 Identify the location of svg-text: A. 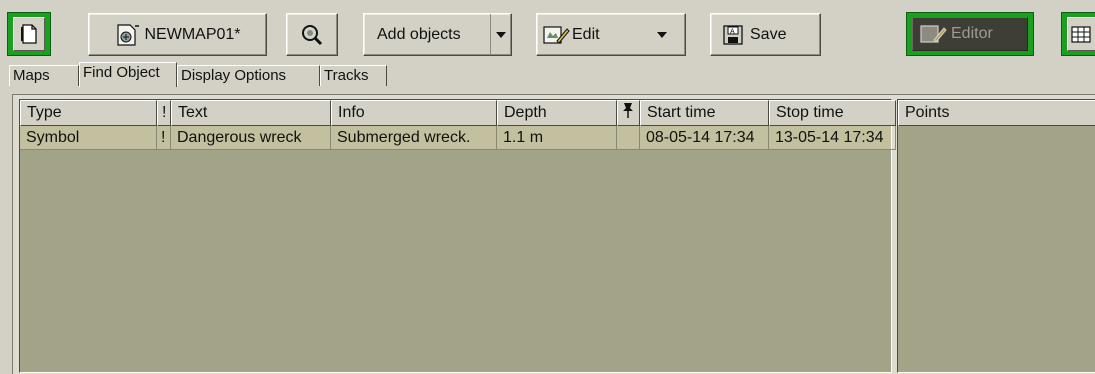
(732, 31).